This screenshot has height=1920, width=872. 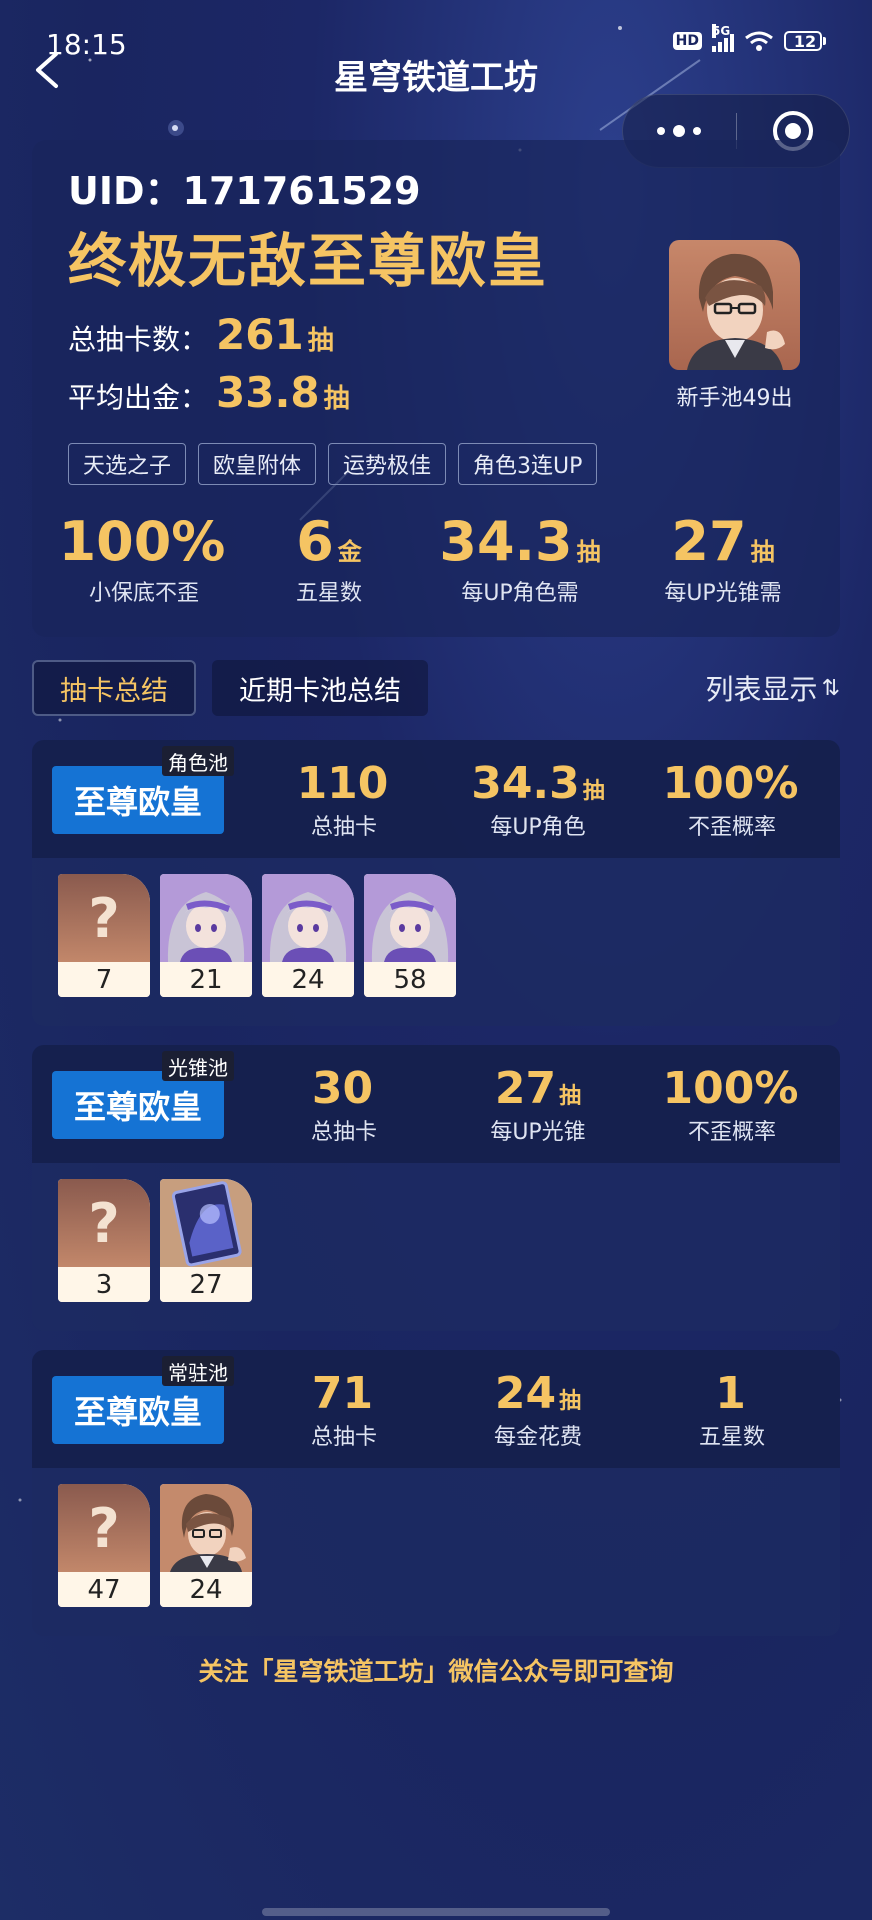 What do you see at coordinates (723, 38) in the screenshot?
I see `signal-icon: 5G` at bounding box center [723, 38].